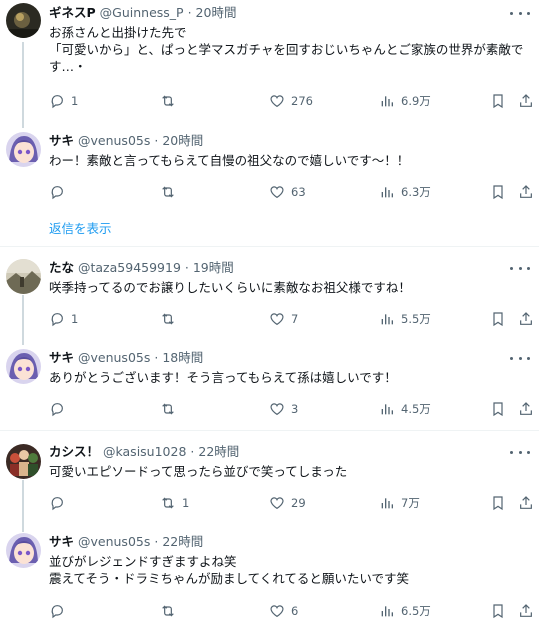  What do you see at coordinates (129, 267) in the screenshot?
I see `user-handle: @taza59459919` at bounding box center [129, 267].